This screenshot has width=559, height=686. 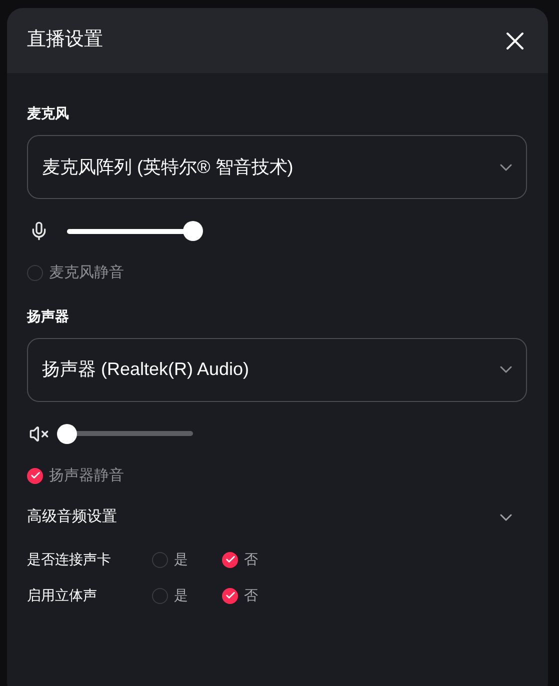 What do you see at coordinates (62, 595) in the screenshot?
I see `option-label: 启用立体声` at bounding box center [62, 595].